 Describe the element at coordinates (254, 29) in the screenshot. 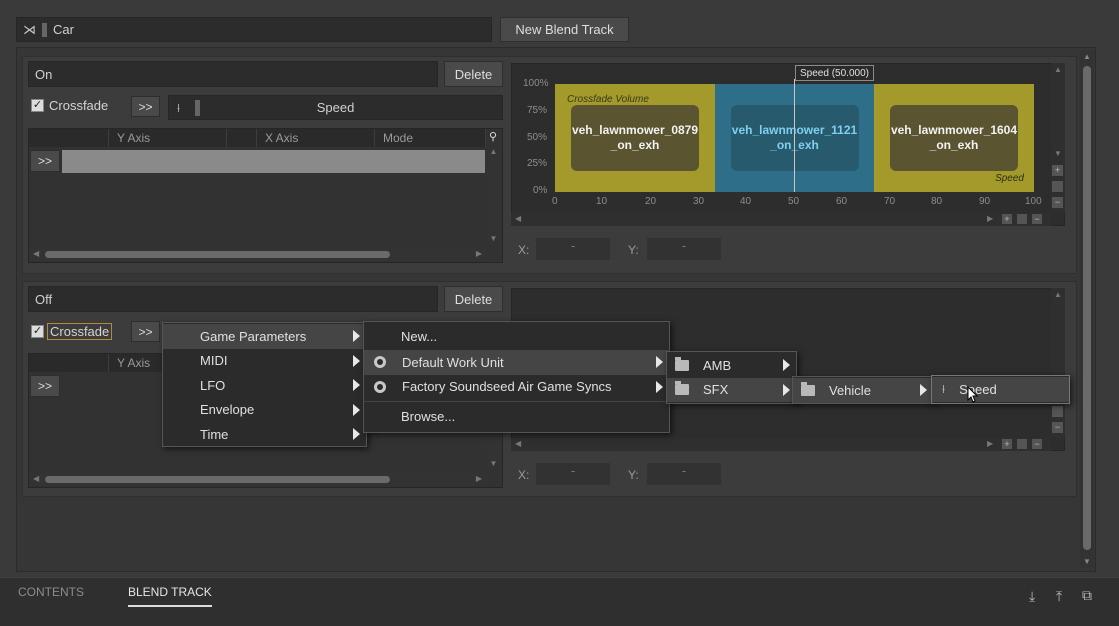

I see `blend-container-name-field: ⋊ Car` at that location.